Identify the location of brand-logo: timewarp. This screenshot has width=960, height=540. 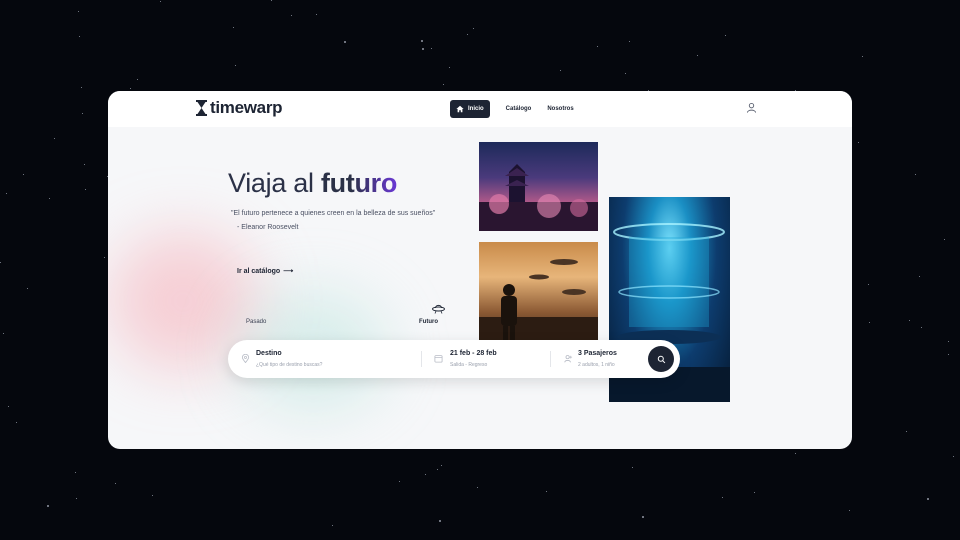
(239, 108).